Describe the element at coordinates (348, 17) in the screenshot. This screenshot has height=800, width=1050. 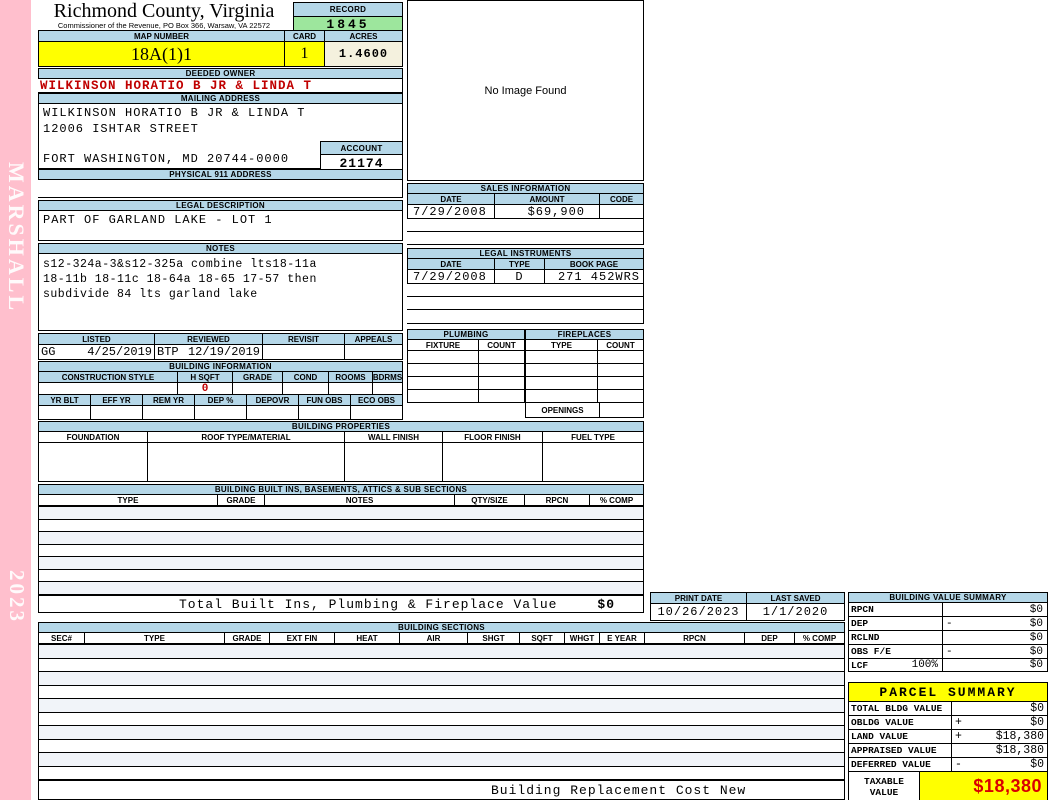
I see `record-box: RECORD 1845` at that location.